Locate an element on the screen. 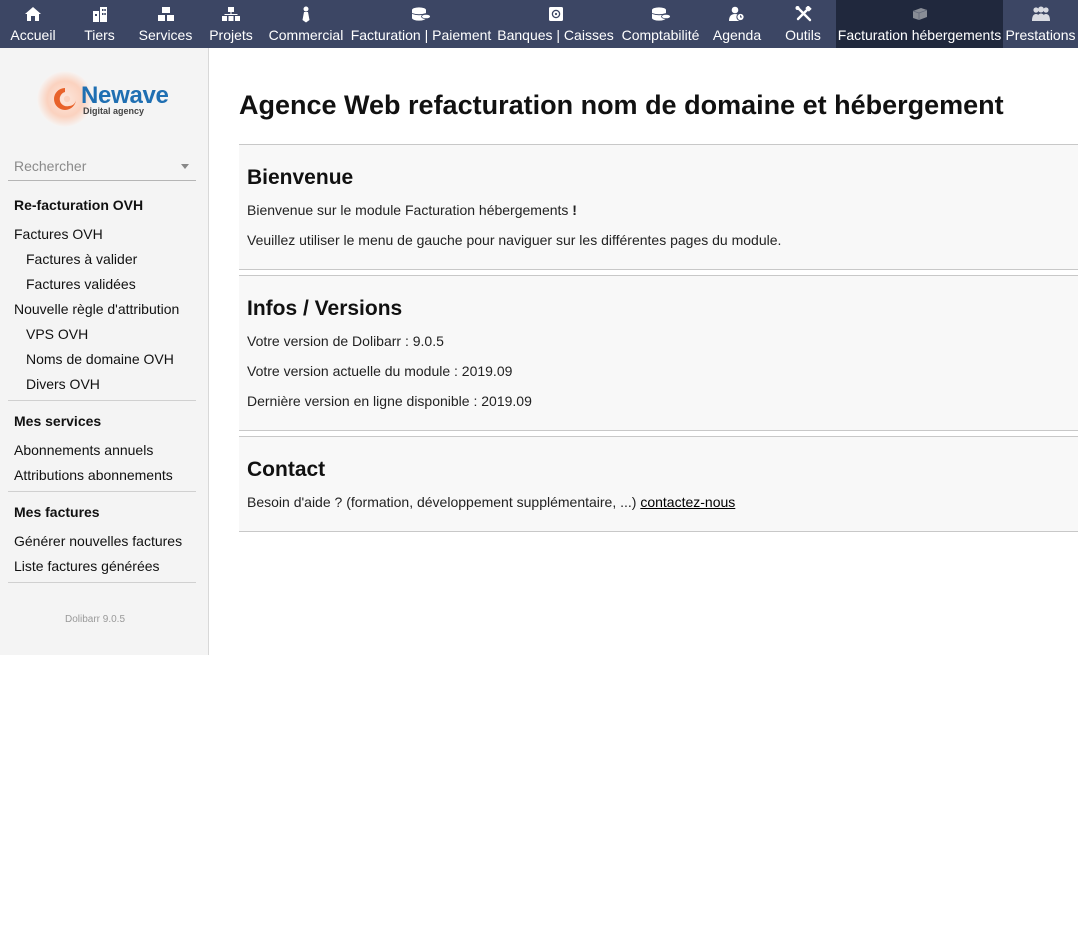 The height and width of the screenshot is (939, 1078). topmenu-facturation-hebergements: Facturation hébergements is located at coordinates (919, 24).